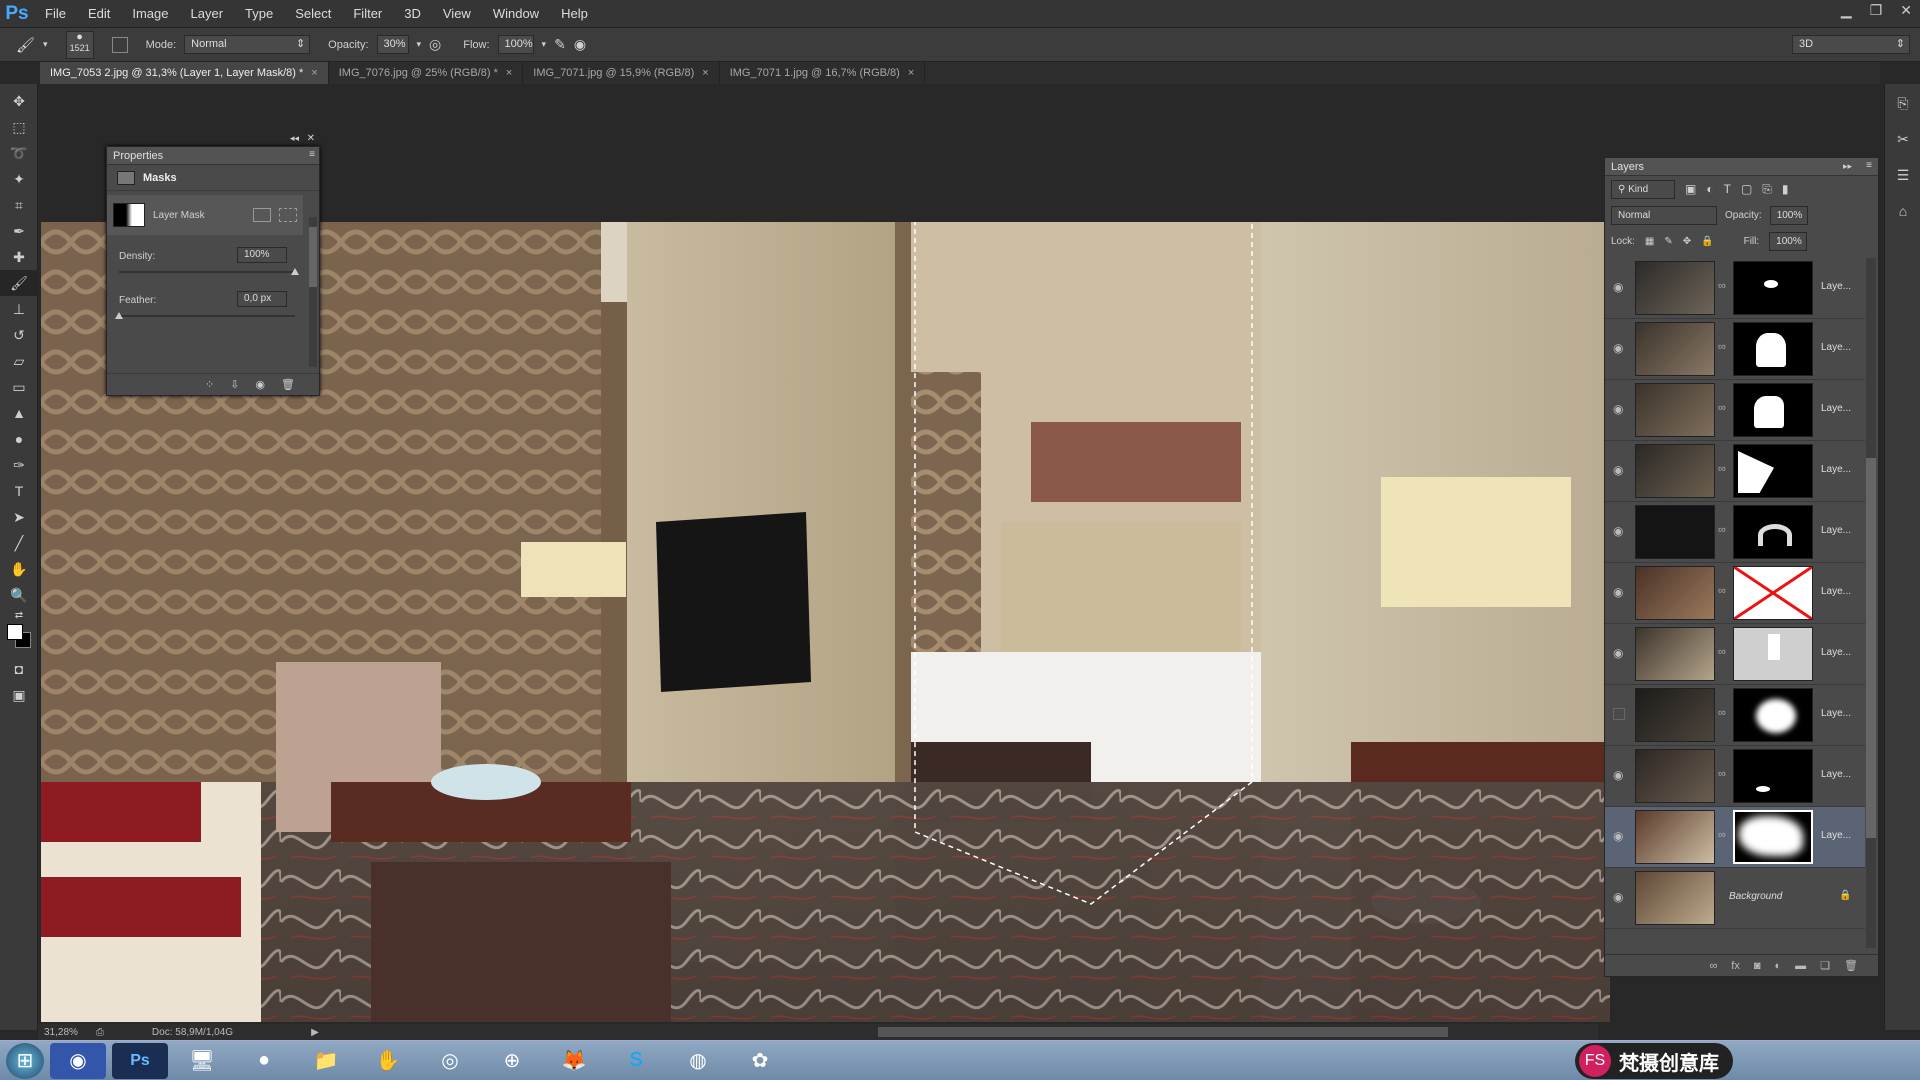  What do you see at coordinates (367, 14) in the screenshot?
I see `menu-filter: Filter` at bounding box center [367, 14].